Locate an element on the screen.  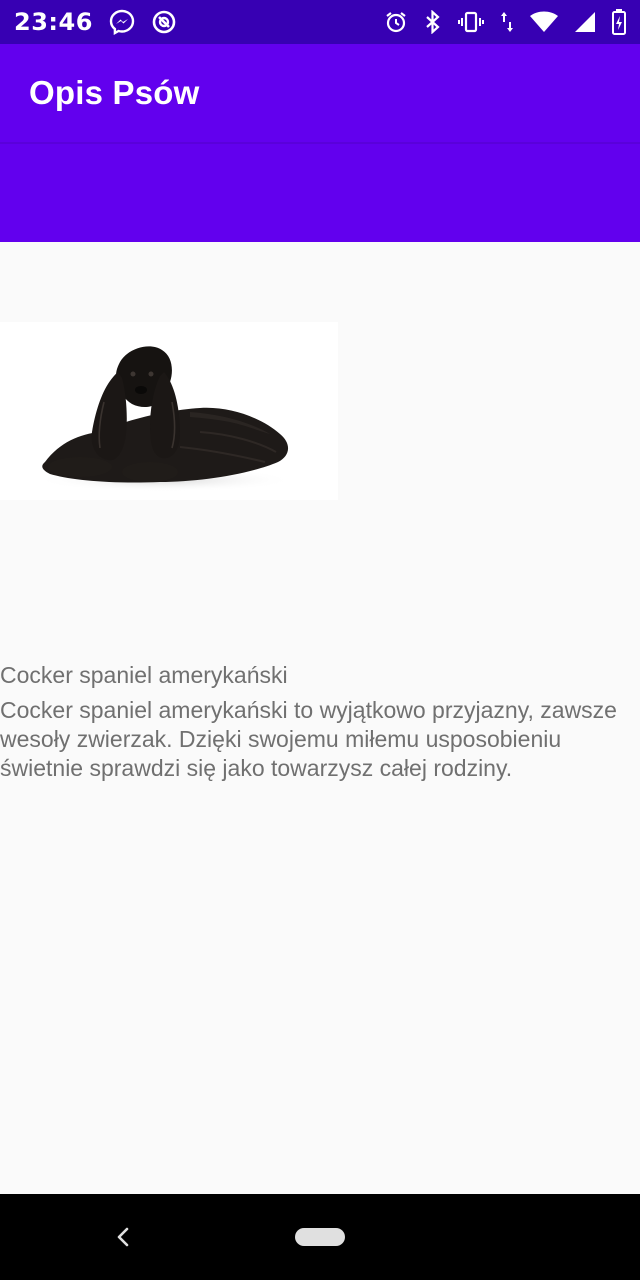
status-left: 23:46 is located at coordinates (95, 22).